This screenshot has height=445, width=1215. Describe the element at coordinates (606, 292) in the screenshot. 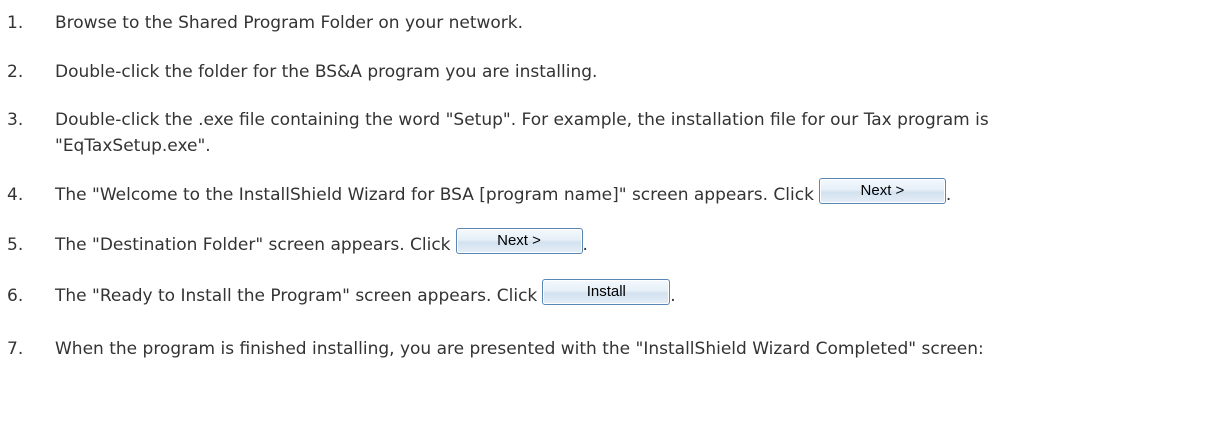

I see `install-button: Install` at that location.